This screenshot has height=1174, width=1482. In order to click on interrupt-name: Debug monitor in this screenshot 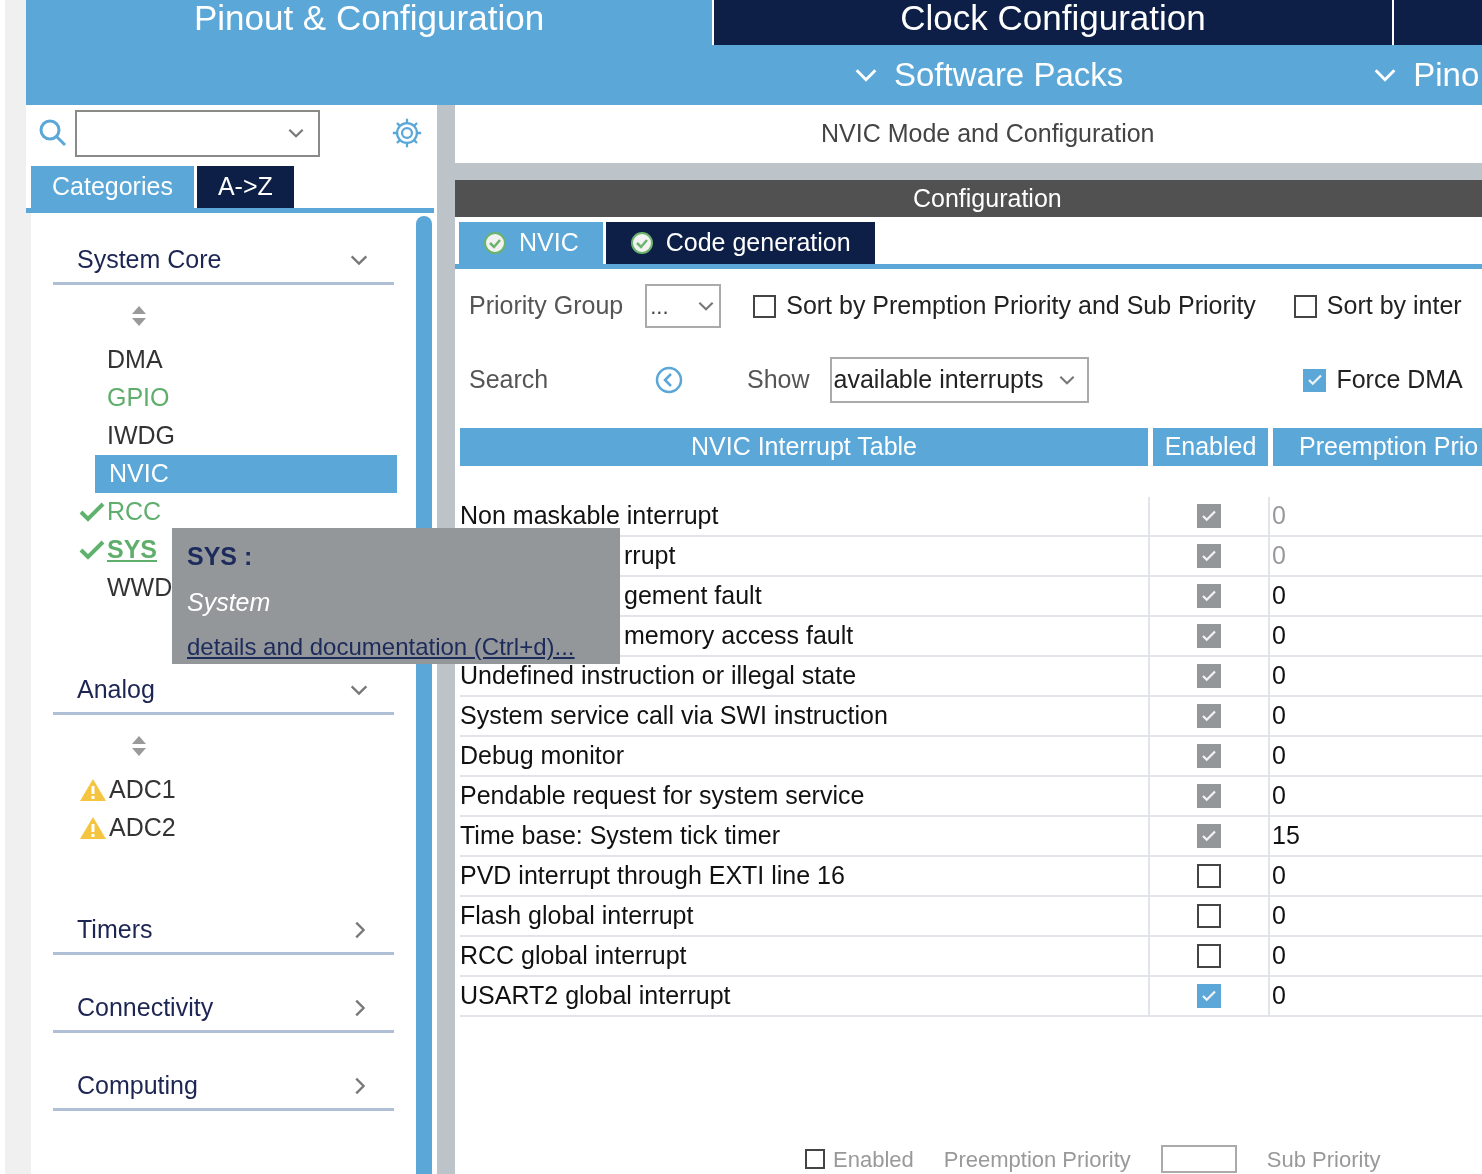, I will do `click(542, 756)`.